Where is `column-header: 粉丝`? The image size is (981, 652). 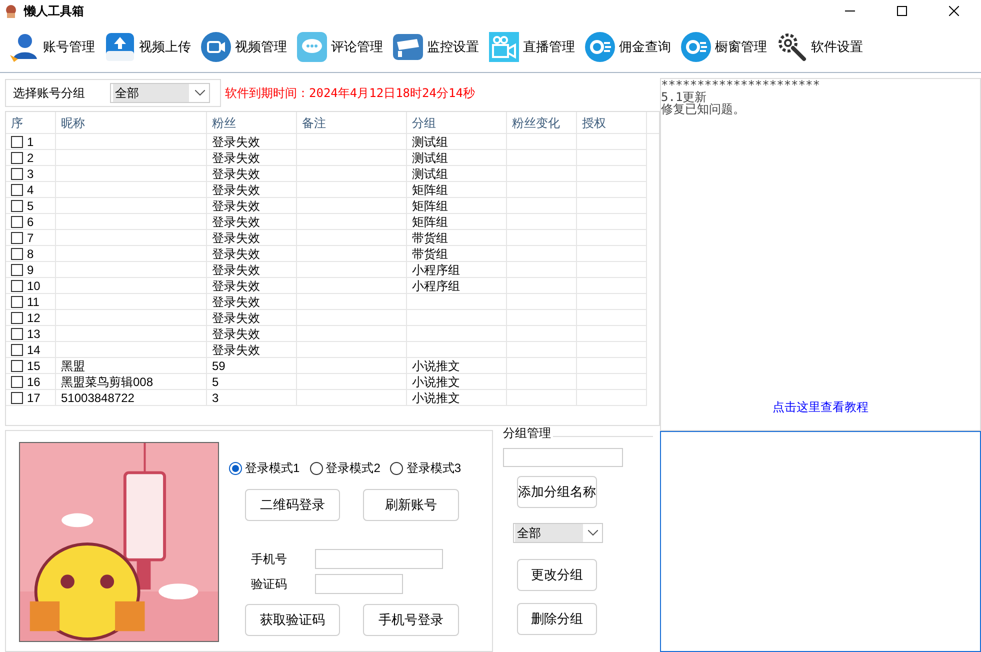
column-header: 粉丝 is located at coordinates (252, 122).